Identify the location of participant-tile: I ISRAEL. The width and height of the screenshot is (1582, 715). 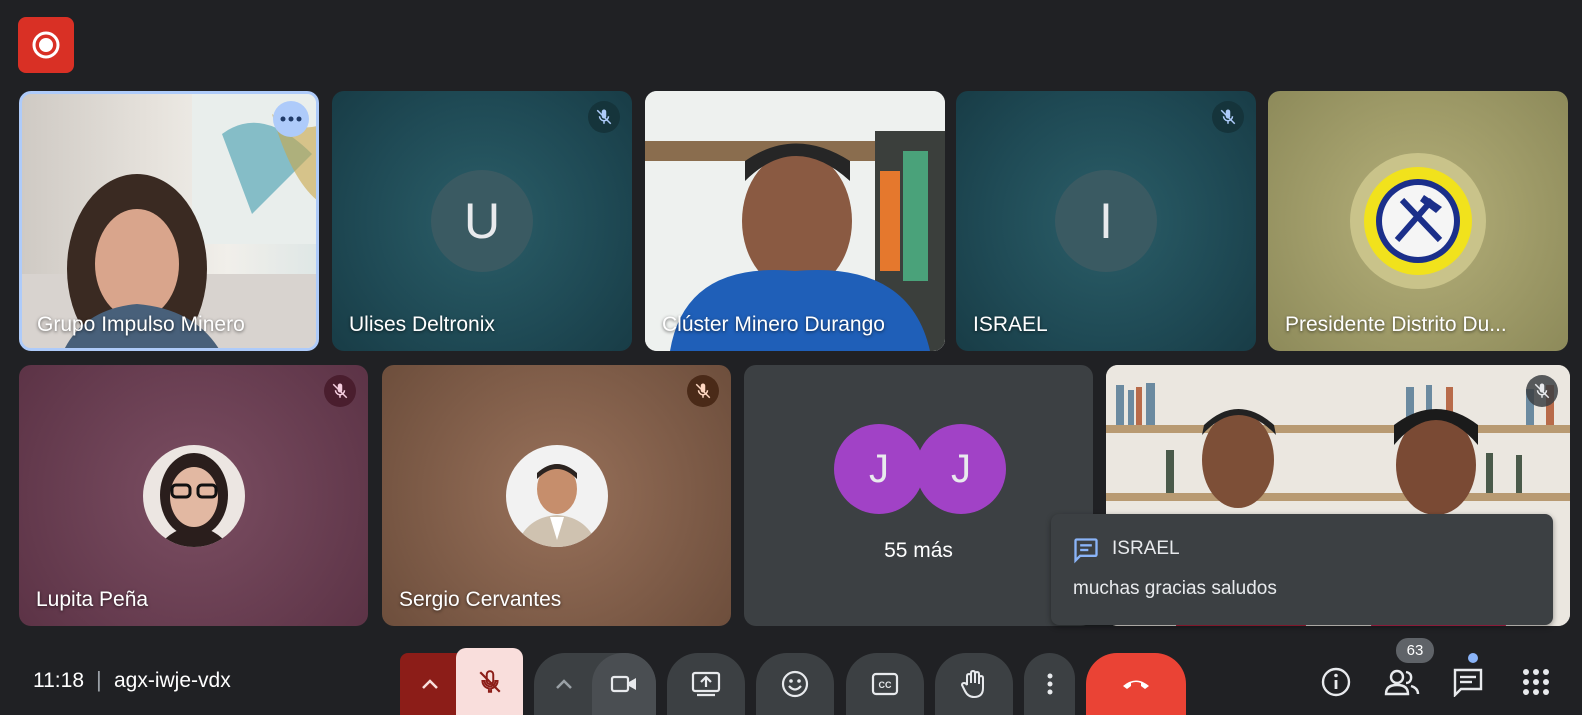
(1106, 221).